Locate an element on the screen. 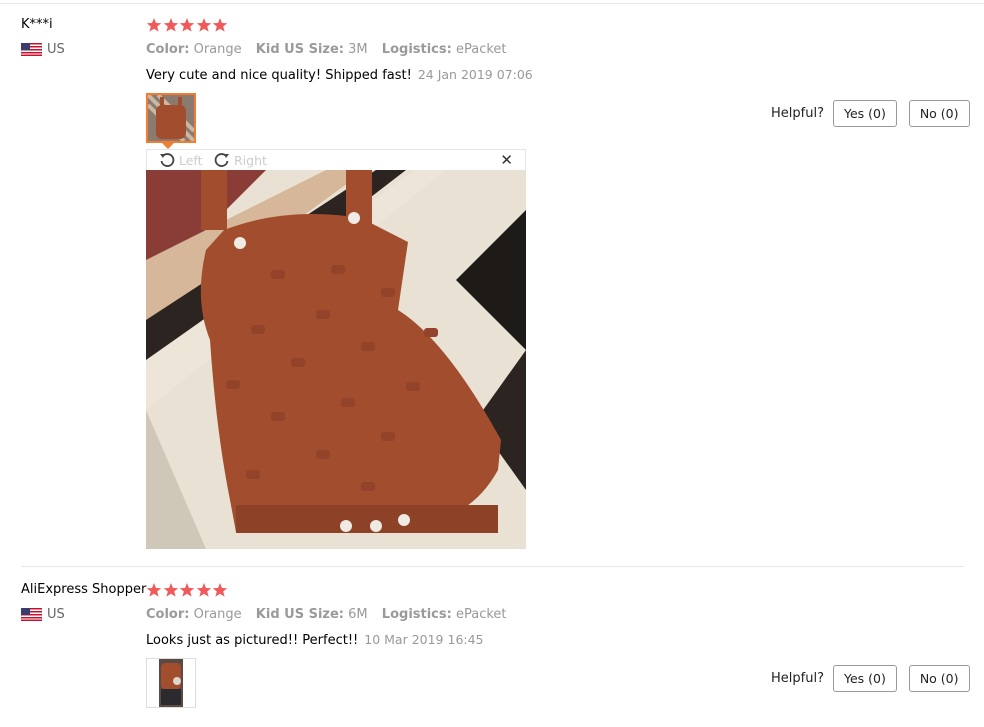 The height and width of the screenshot is (727, 984). rotate-right-label: Right is located at coordinates (250, 160).